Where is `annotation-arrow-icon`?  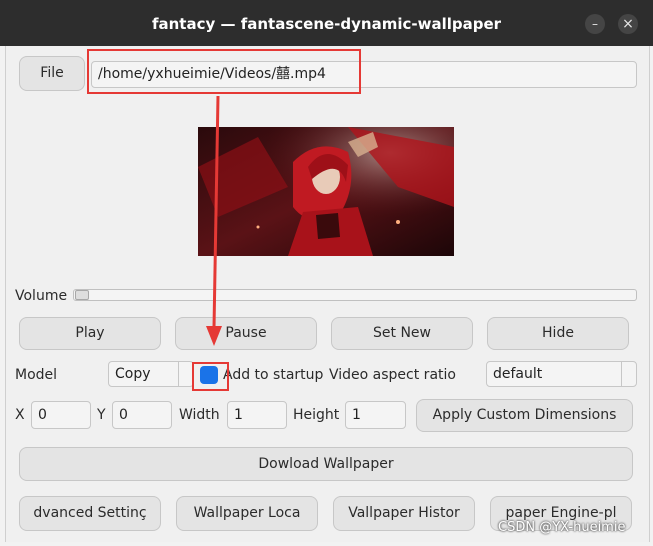 annotation-arrow-icon is located at coordinates (214, 220).